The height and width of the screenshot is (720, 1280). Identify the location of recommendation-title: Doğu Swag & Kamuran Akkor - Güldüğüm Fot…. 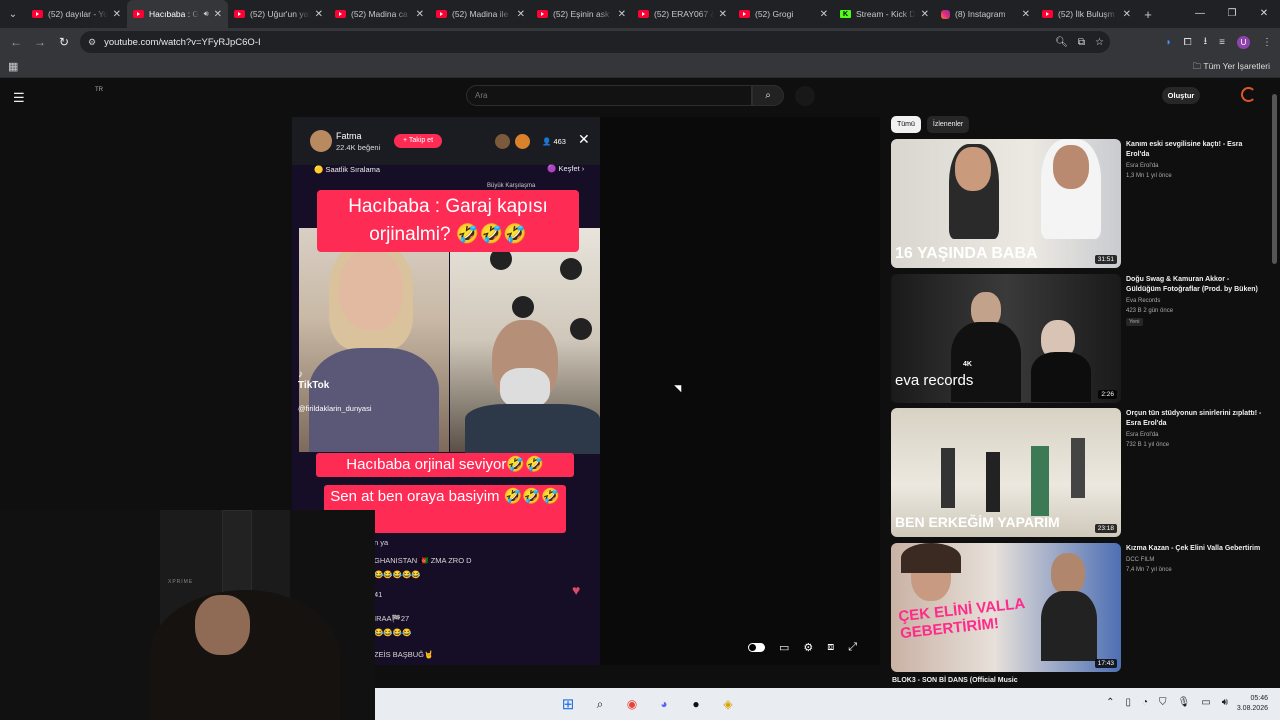
(1196, 285).